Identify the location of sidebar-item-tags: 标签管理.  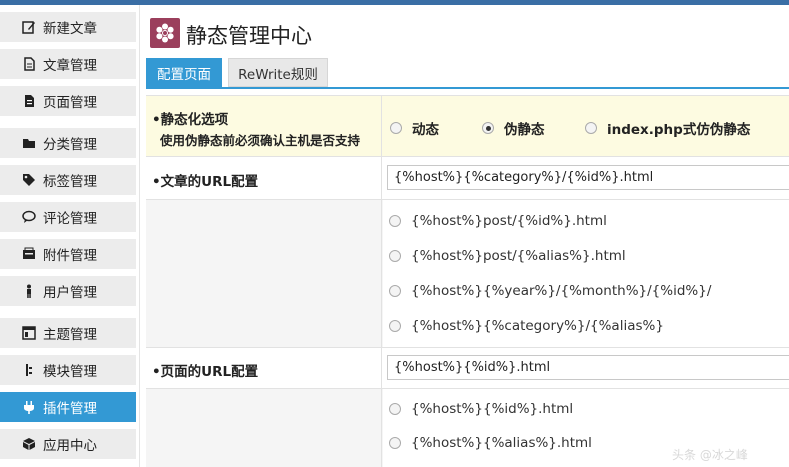
(68, 180).